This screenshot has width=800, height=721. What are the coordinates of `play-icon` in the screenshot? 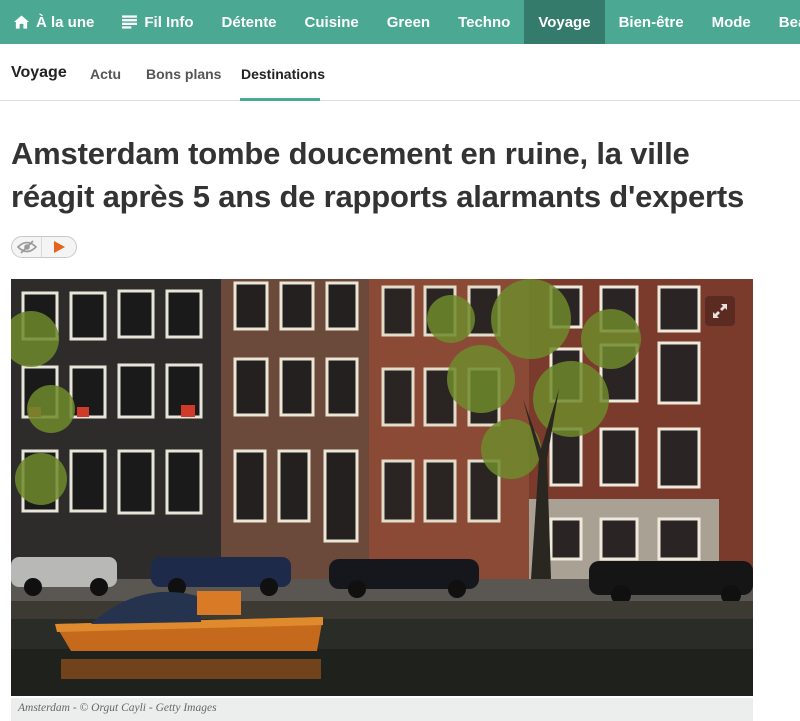 It's located at (59, 247).